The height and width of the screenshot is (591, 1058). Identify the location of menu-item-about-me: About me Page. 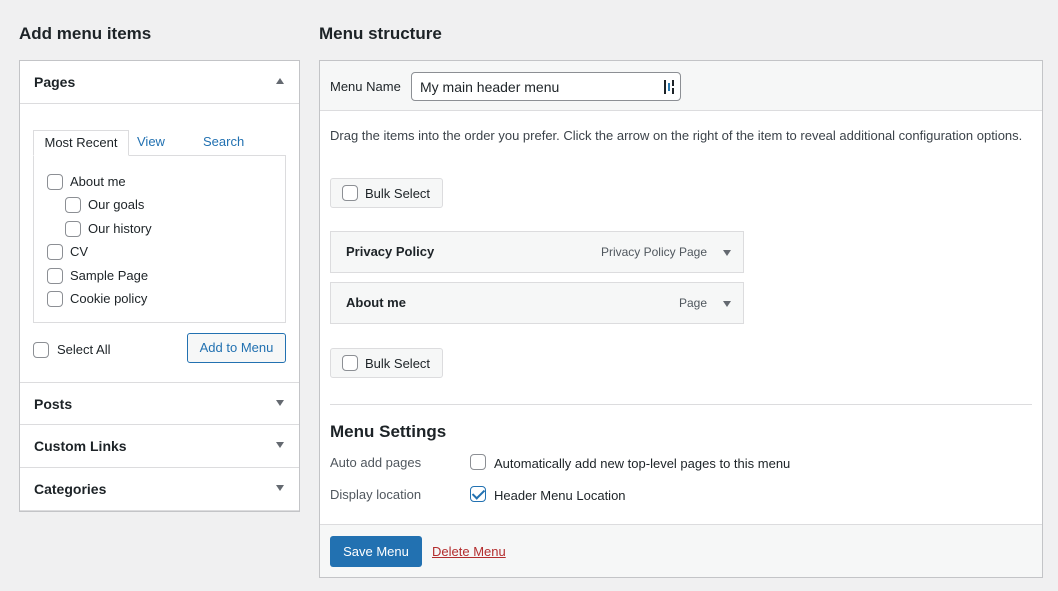
(537, 303).